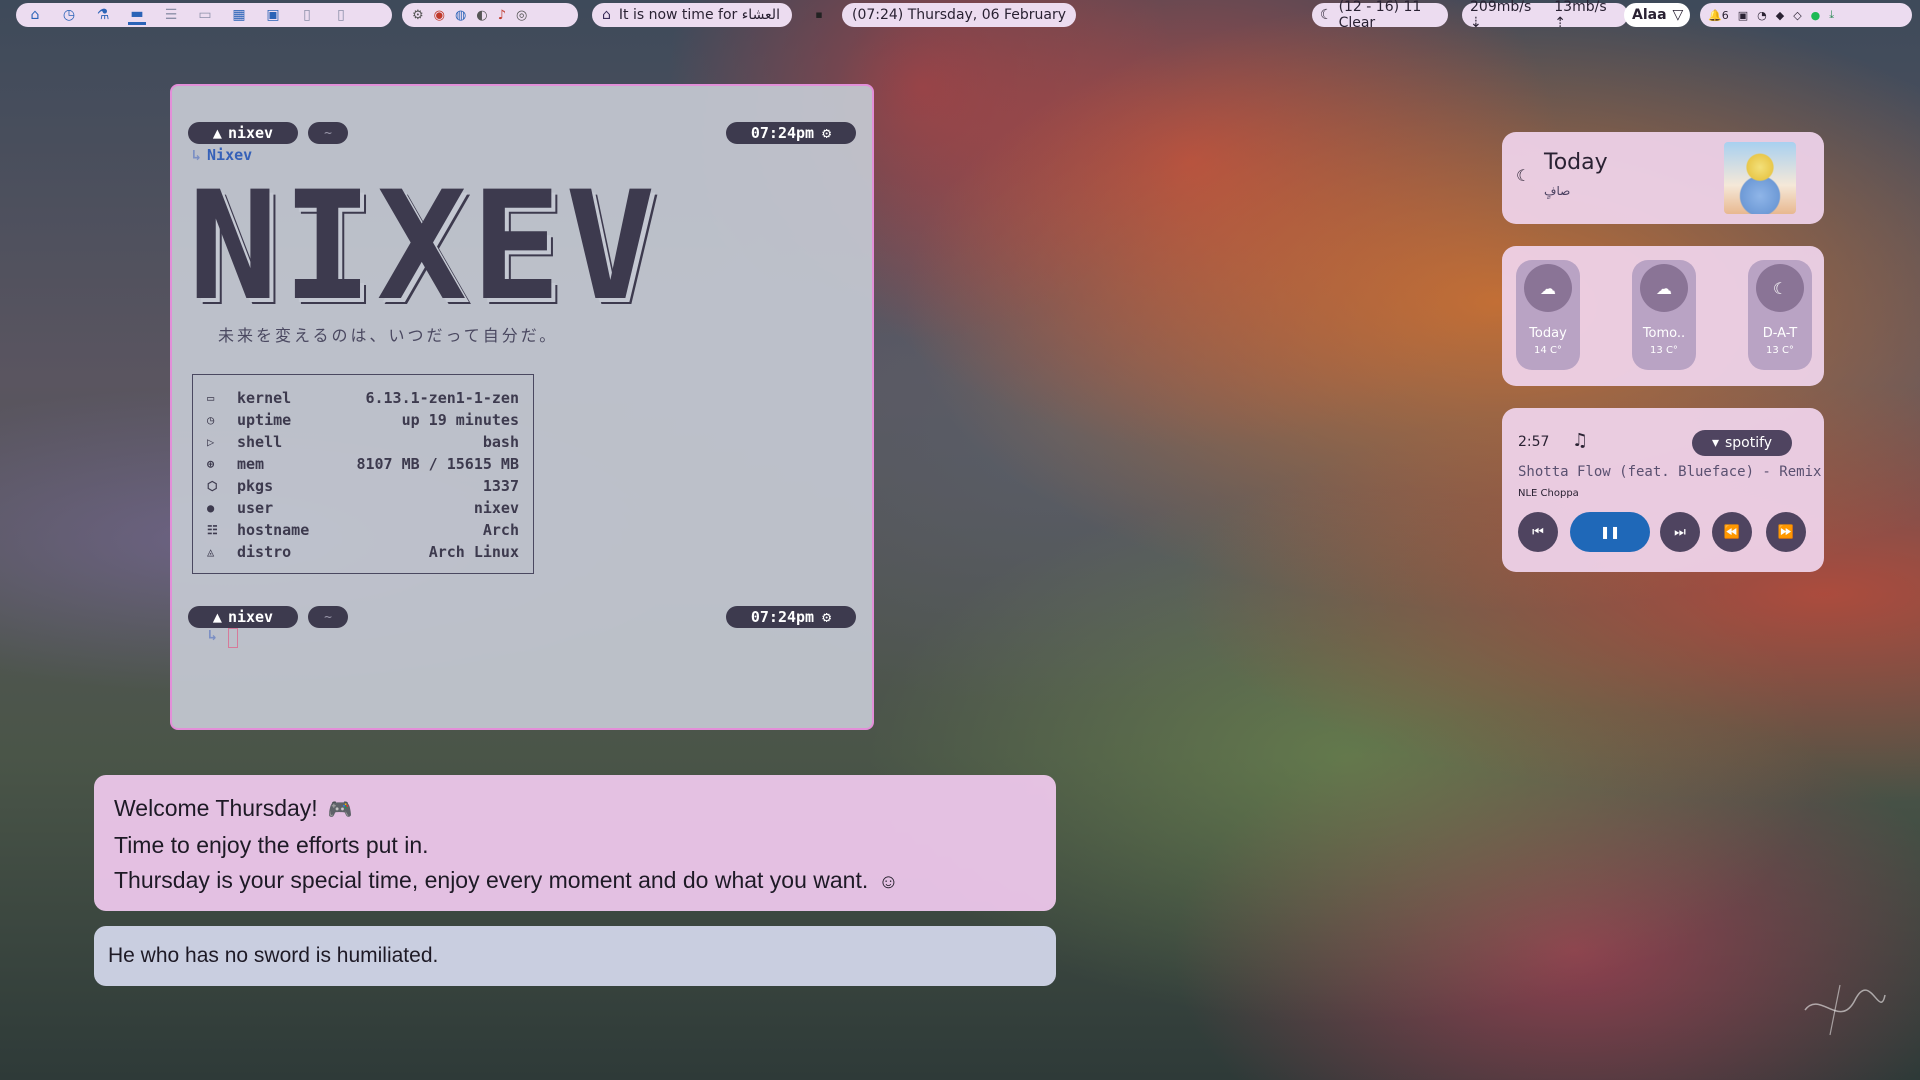 The width and height of the screenshot is (1920, 1080). I want to click on wifi-icon: ◔, so click(1762, 15).